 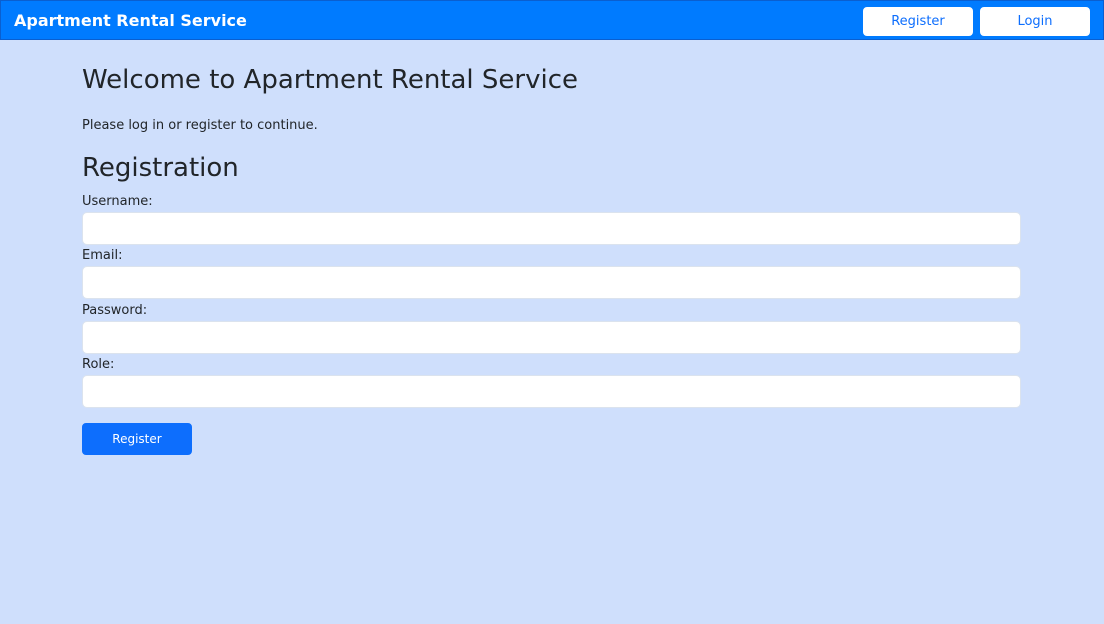 I want to click on username-input, so click(x=551, y=228).